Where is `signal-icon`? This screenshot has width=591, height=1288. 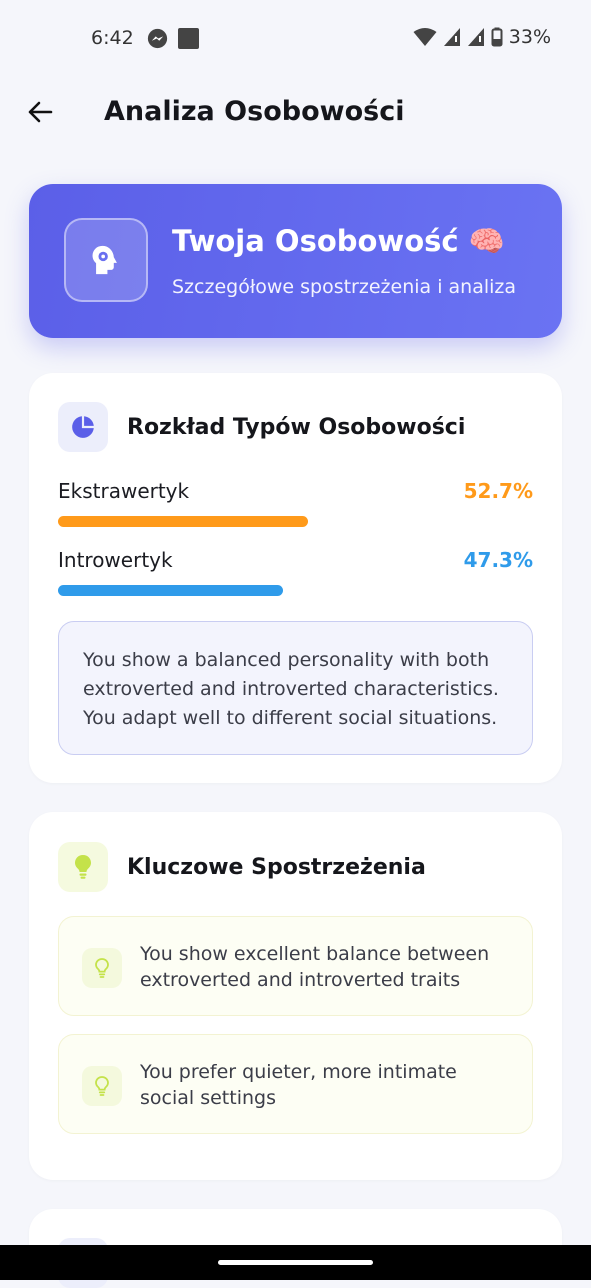 signal-icon is located at coordinates (451, 37).